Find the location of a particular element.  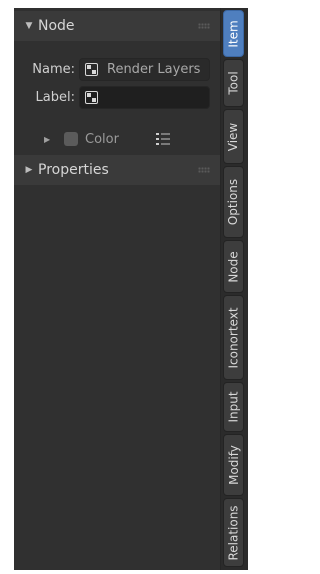

tab-options-label: Options is located at coordinates (233, 202).